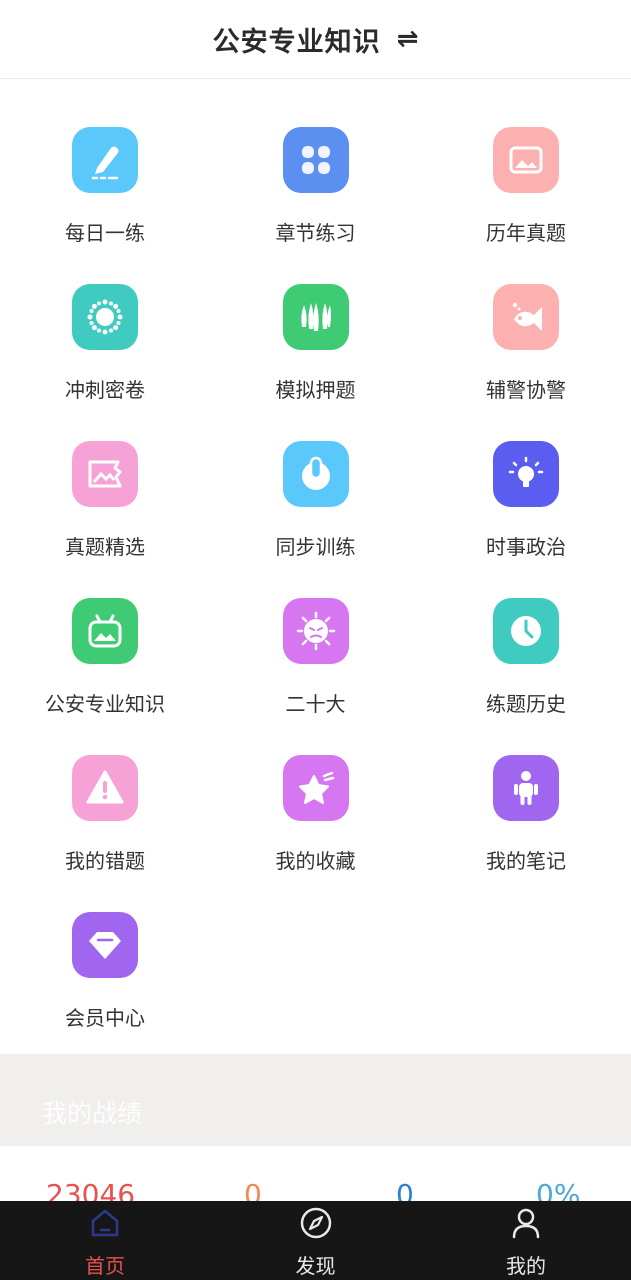 The width and height of the screenshot is (631, 1280). I want to click on menu-item-label: 二十大, so click(315, 704).